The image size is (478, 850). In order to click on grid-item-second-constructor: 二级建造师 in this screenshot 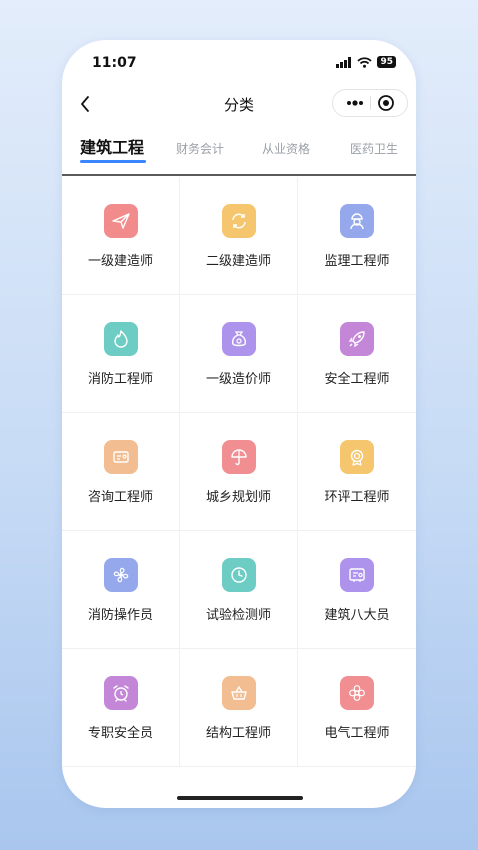, I will do `click(239, 236)`.